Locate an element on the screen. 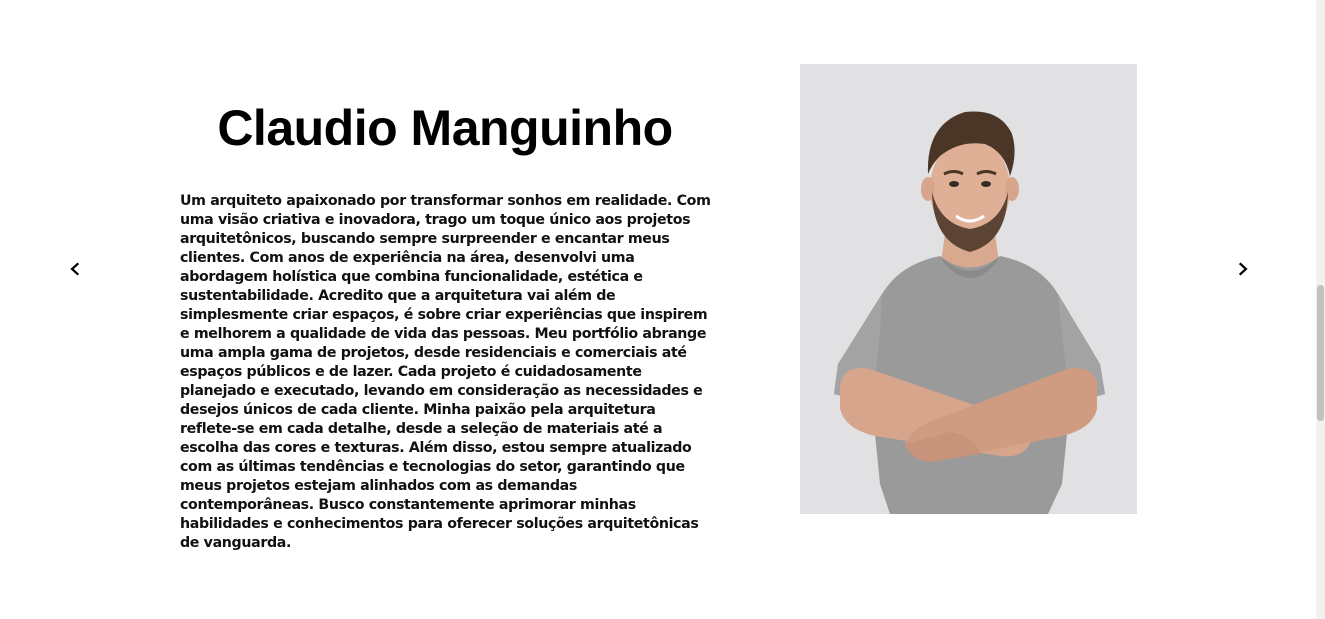 The height and width of the screenshot is (619, 1325). carousel-next-button is located at coordinates (1243, 269).